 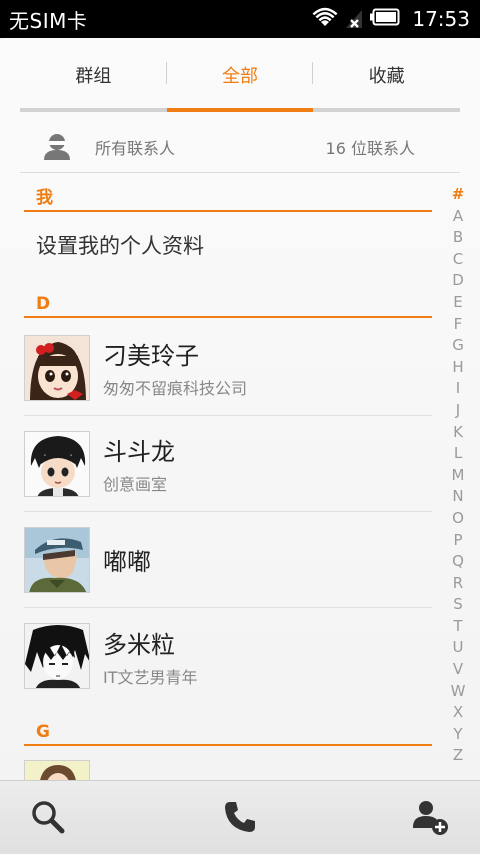 What do you see at coordinates (120, 246) in the screenshot?
I see `my-profile-label: 设置我的个人资料` at bounding box center [120, 246].